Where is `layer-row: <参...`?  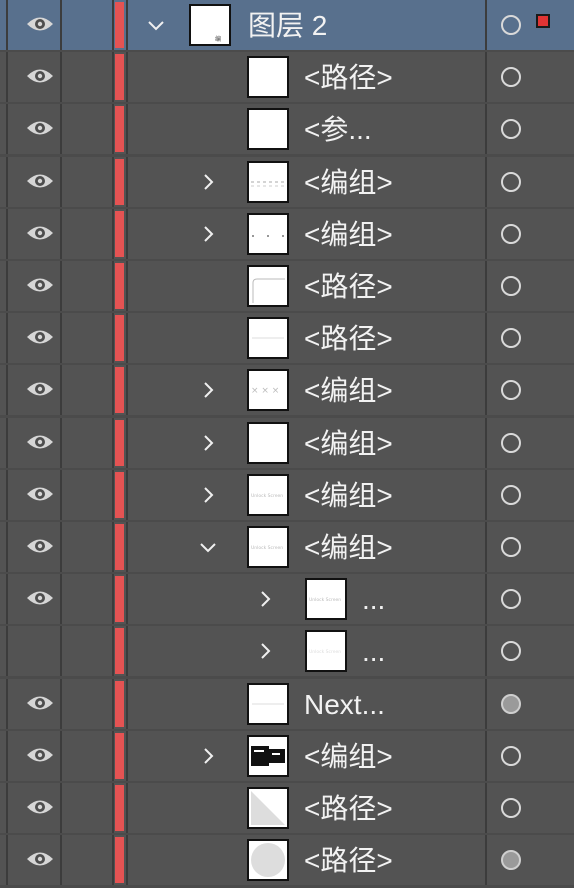
layer-row: <参... is located at coordinates (287, 129).